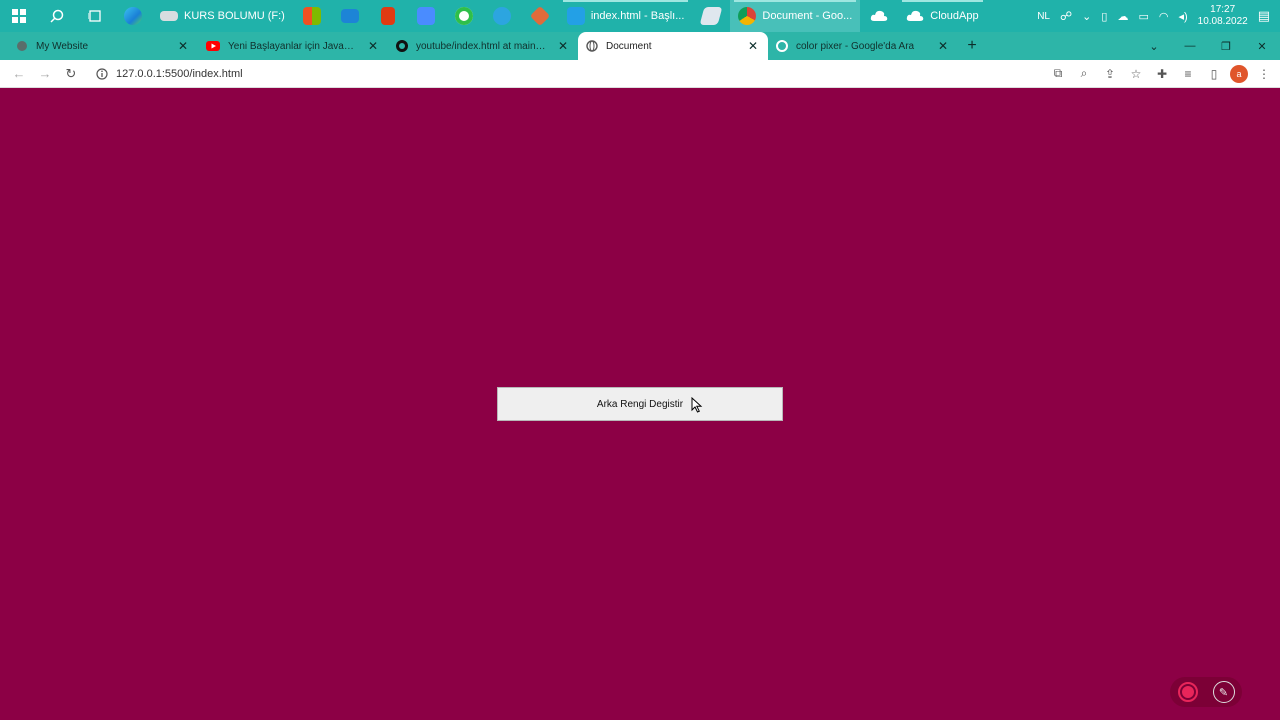  I want to click on close-window-icon: ✕, so click(1262, 46).